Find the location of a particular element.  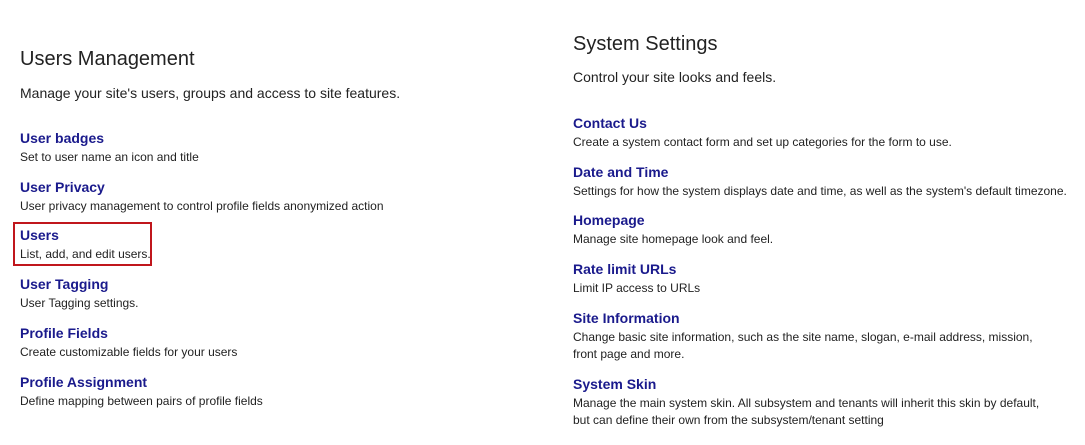

site-information-link: Site Information is located at coordinates (626, 318).